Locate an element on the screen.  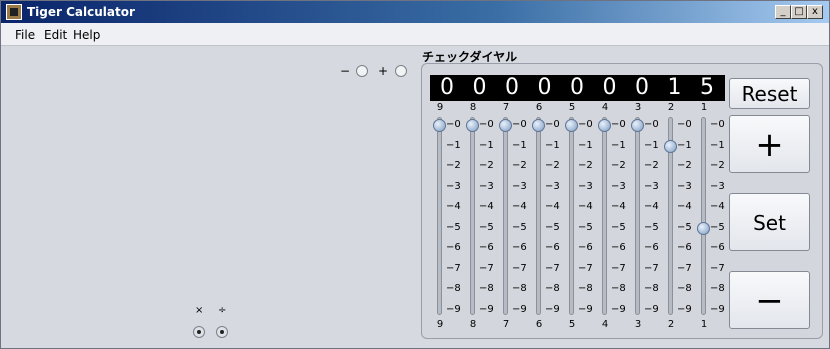
reset-button: Reset is located at coordinates (769, 93).